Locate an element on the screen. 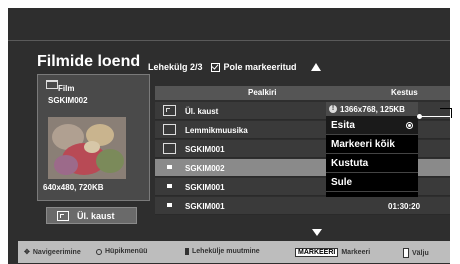  column-title: Pealkiri is located at coordinates (262, 92).